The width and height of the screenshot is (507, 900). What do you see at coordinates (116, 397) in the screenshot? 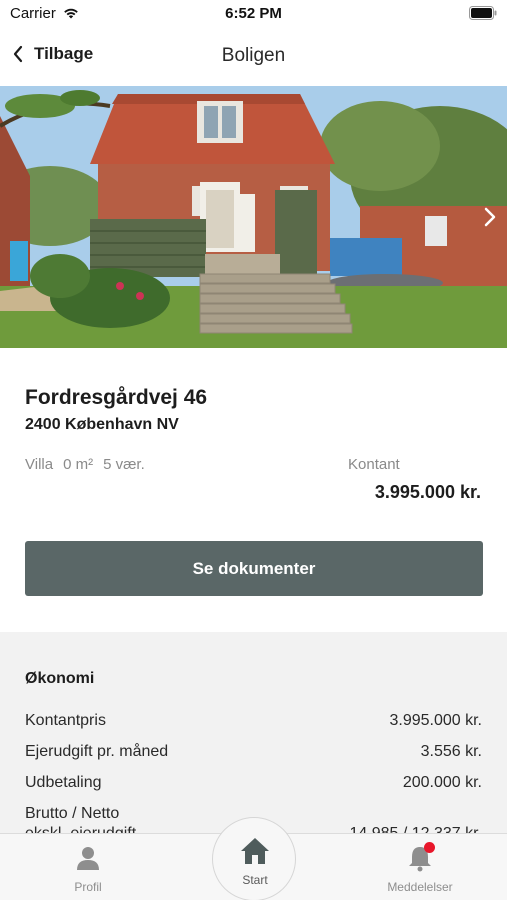
I see `property-address: Fordresgårdvej 46` at bounding box center [116, 397].